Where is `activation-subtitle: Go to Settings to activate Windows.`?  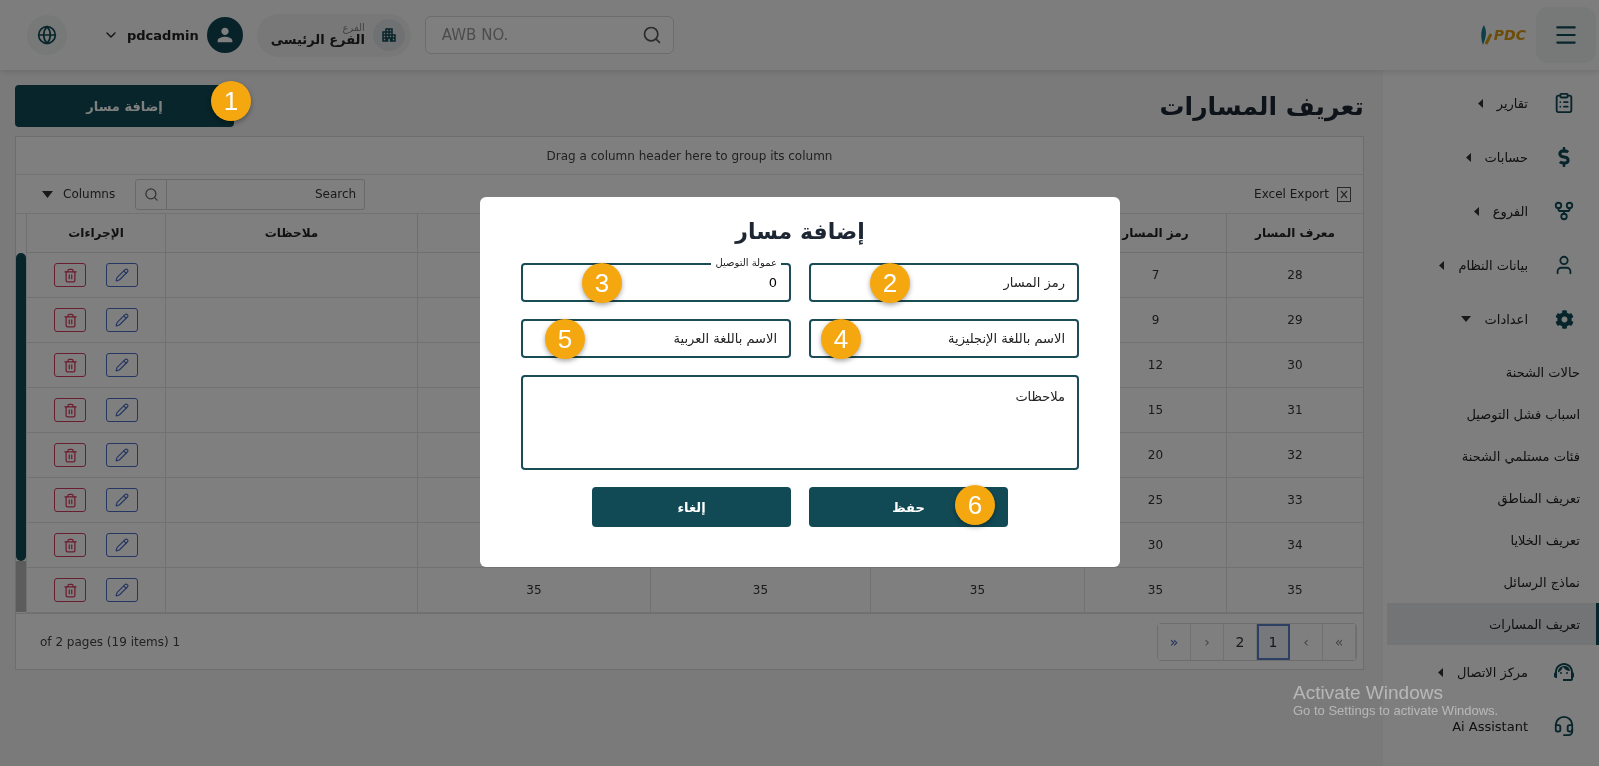
activation-subtitle: Go to Settings to activate Windows. is located at coordinates (1396, 711).